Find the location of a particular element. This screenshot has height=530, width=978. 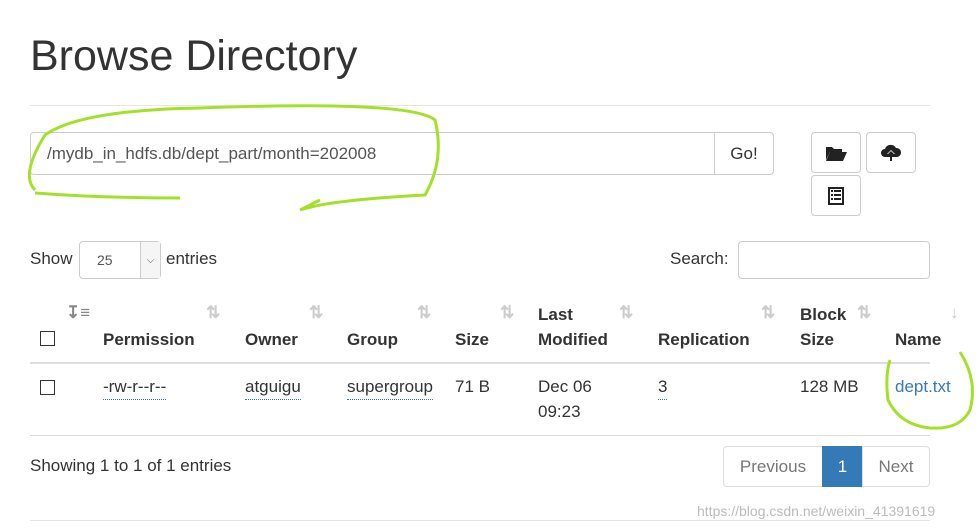

sort-icon: ↓ is located at coordinates (954, 313).